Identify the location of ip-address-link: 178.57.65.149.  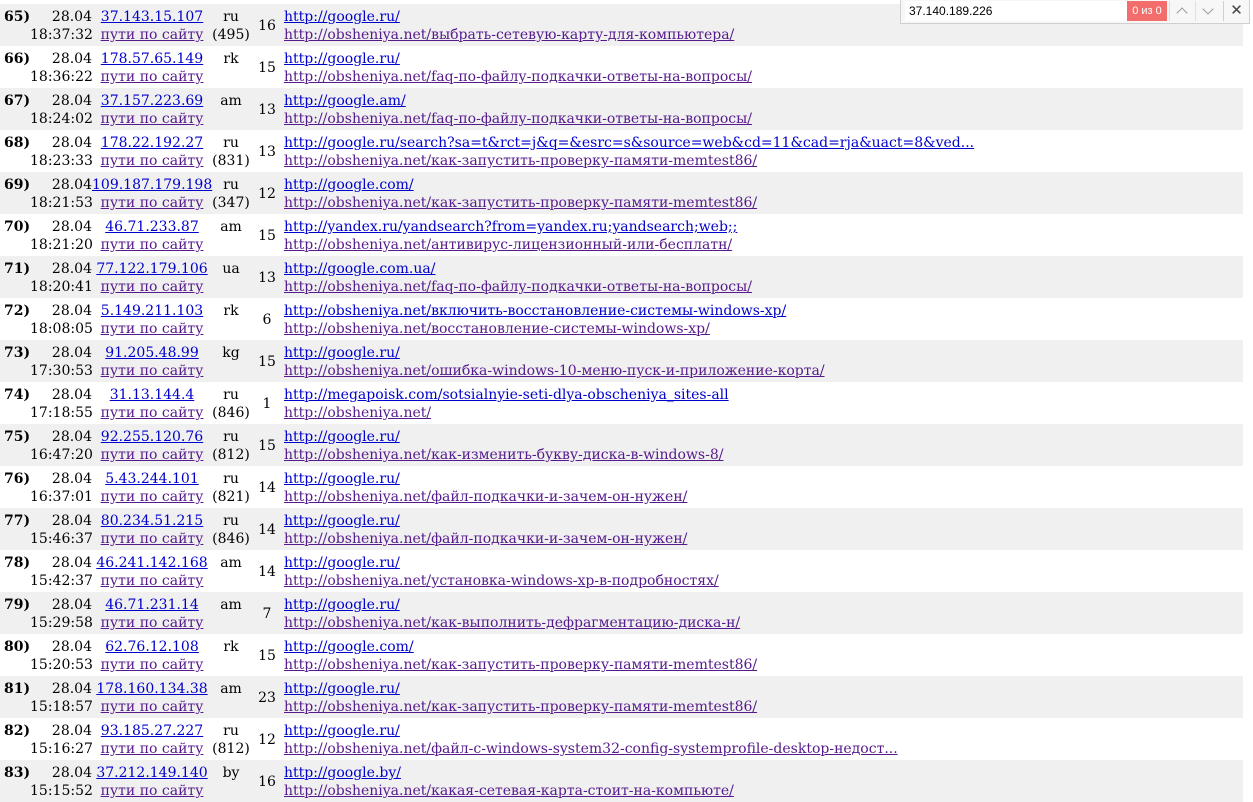
(152, 59).